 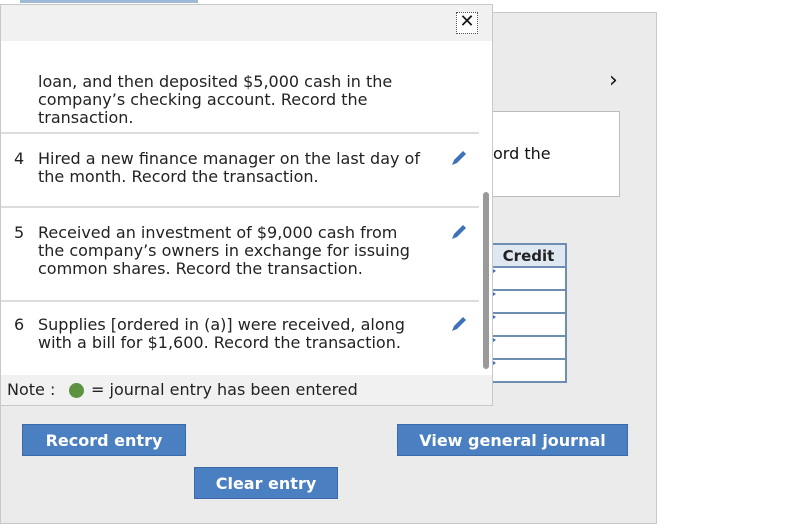 I want to click on transaction-number: 4, so click(x=19, y=158).